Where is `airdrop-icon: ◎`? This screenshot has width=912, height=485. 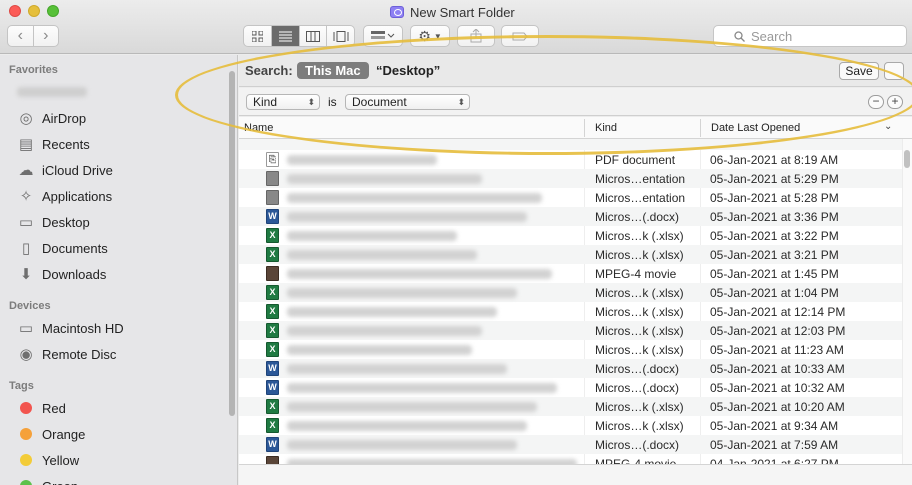 airdrop-icon: ◎ is located at coordinates (26, 118).